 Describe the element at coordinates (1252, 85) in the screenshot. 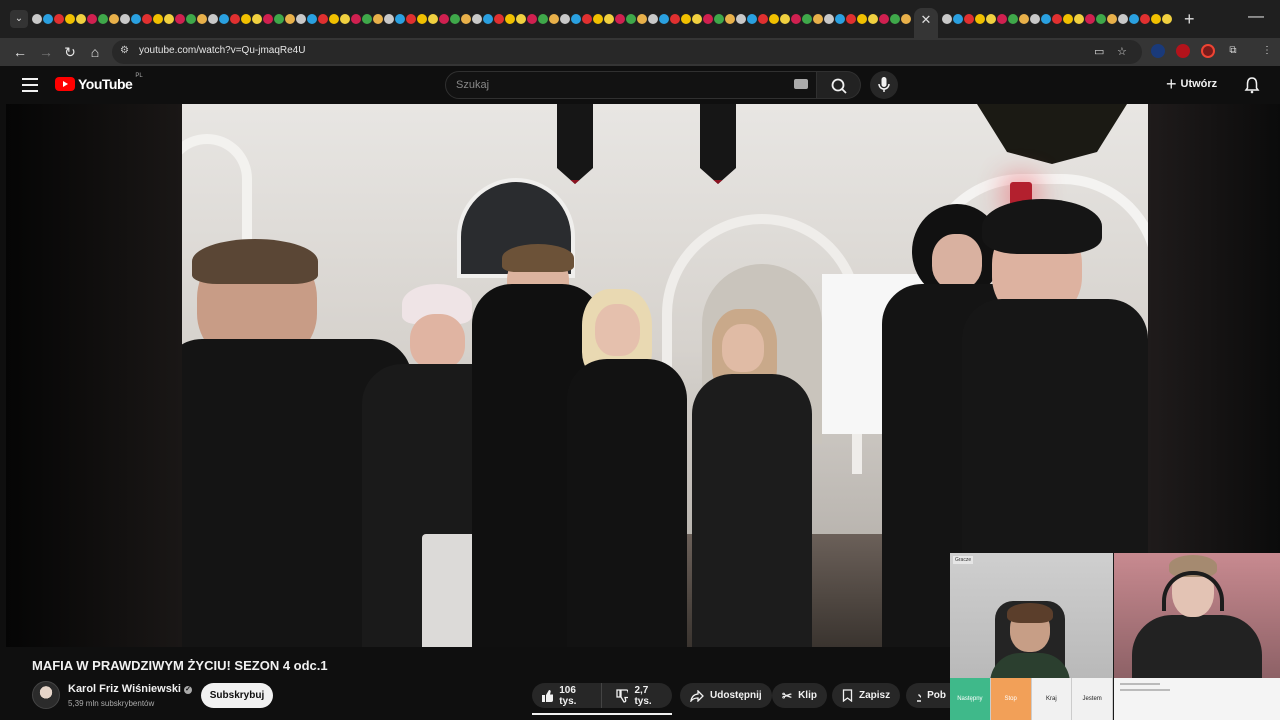

I see `notifications-bell-icon` at that location.